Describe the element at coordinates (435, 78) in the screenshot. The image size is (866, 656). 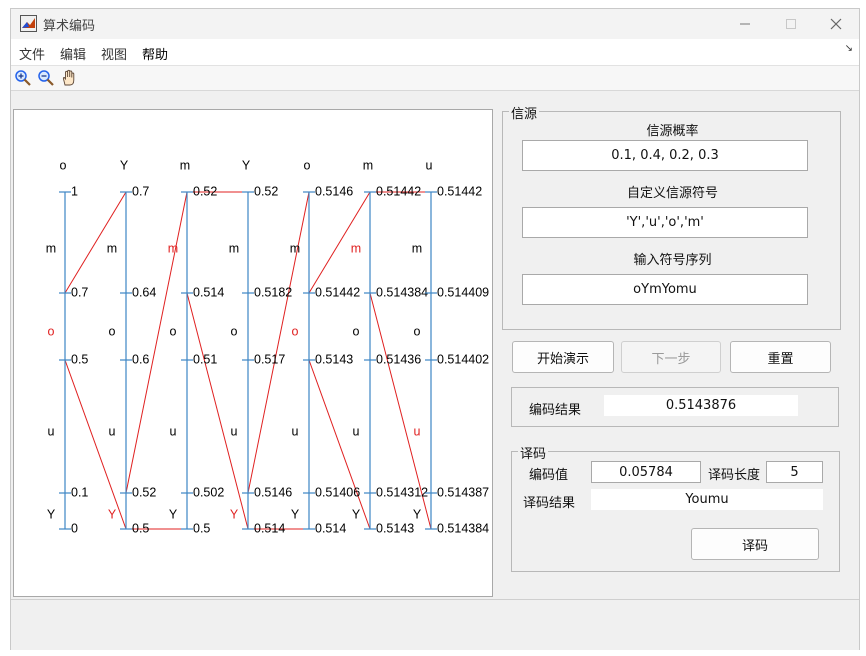
I see `toolbar` at that location.